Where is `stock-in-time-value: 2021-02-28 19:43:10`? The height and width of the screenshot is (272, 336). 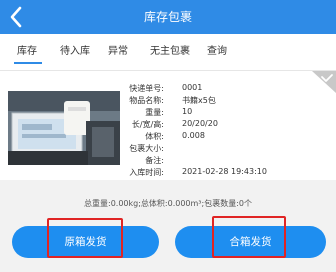 stock-in-time-value: 2021-02-28 19:43:10 is located at coordinates (224, 171).